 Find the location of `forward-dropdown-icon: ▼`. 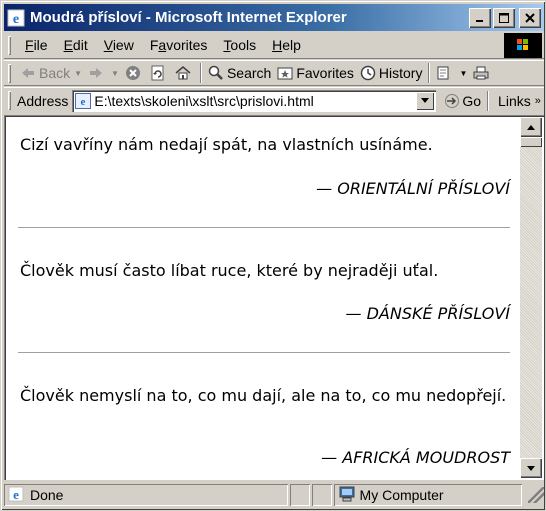

forward-dropdown-icon: ▼ is located at coordinates (115, 73).